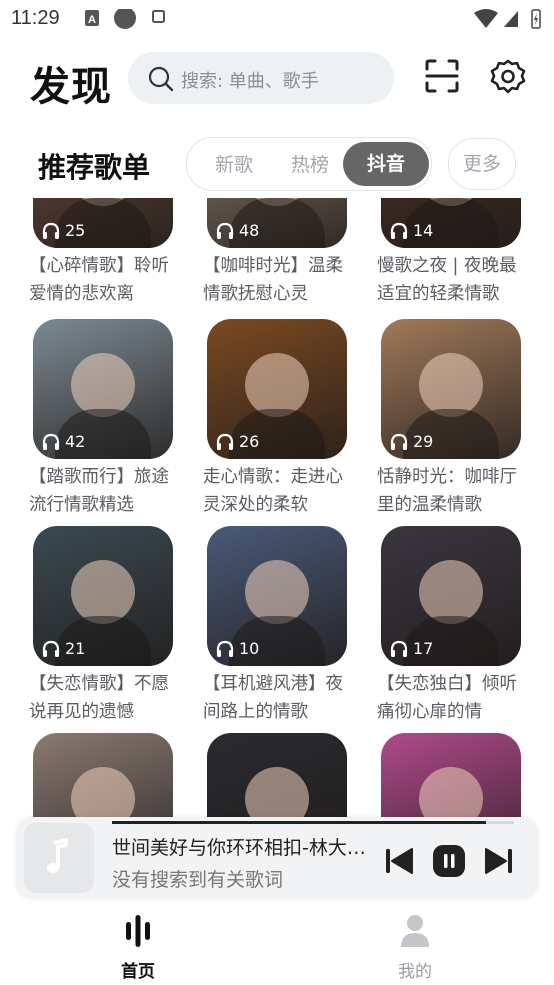 The width and height of the screenshot is (554, 985). I want to click on playlist-card: 14 慢歌之夜 | 夜晚最适宜的轻柔情歌, so click(450, 251).